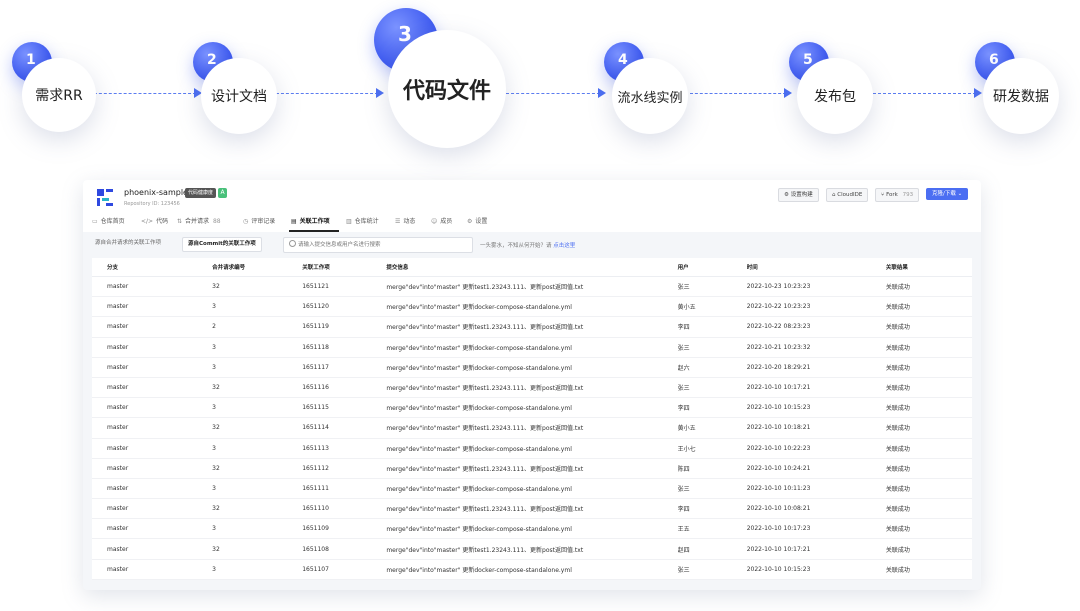 The width and height of the screenshot is (1080, 611). What do you see at coordinates (344, 529) in the screenshot?
I see `workitem-id-cell: 1651109` at bounding box center [344, 529].